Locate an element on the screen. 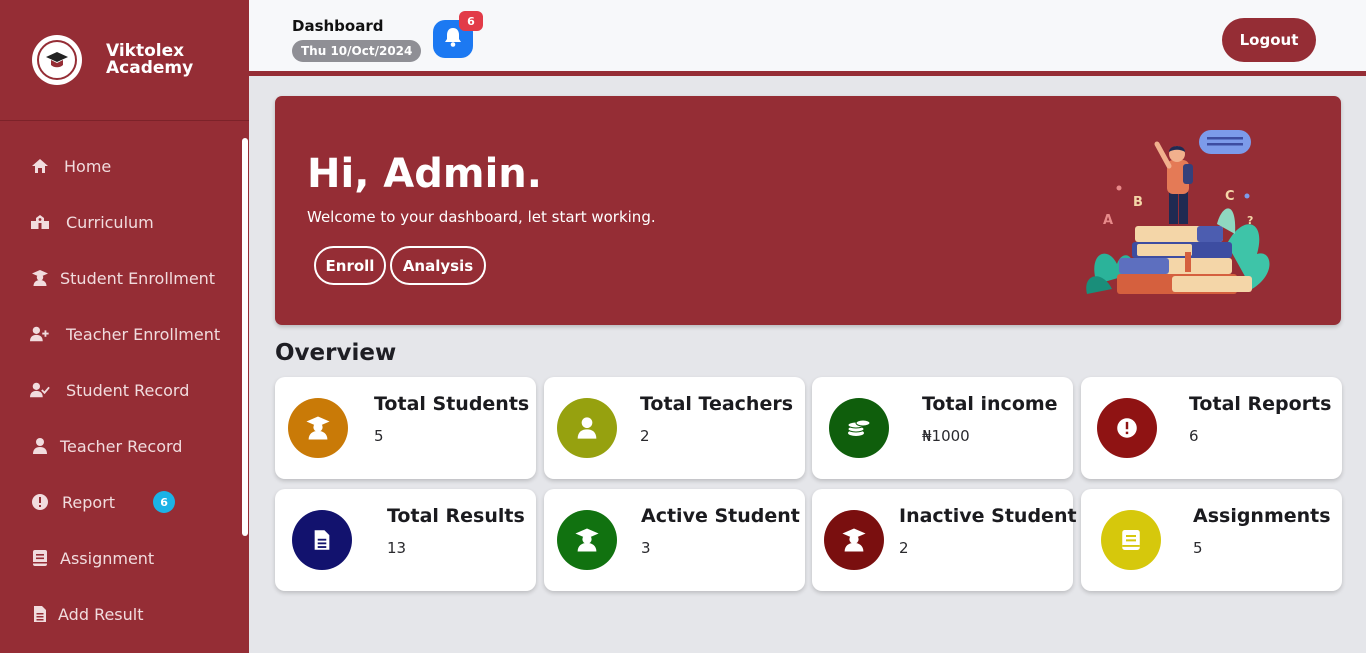 This screenshot has width=1366, height=653. brand-name: Viktolex Academy is located at coordinates (149, 60).